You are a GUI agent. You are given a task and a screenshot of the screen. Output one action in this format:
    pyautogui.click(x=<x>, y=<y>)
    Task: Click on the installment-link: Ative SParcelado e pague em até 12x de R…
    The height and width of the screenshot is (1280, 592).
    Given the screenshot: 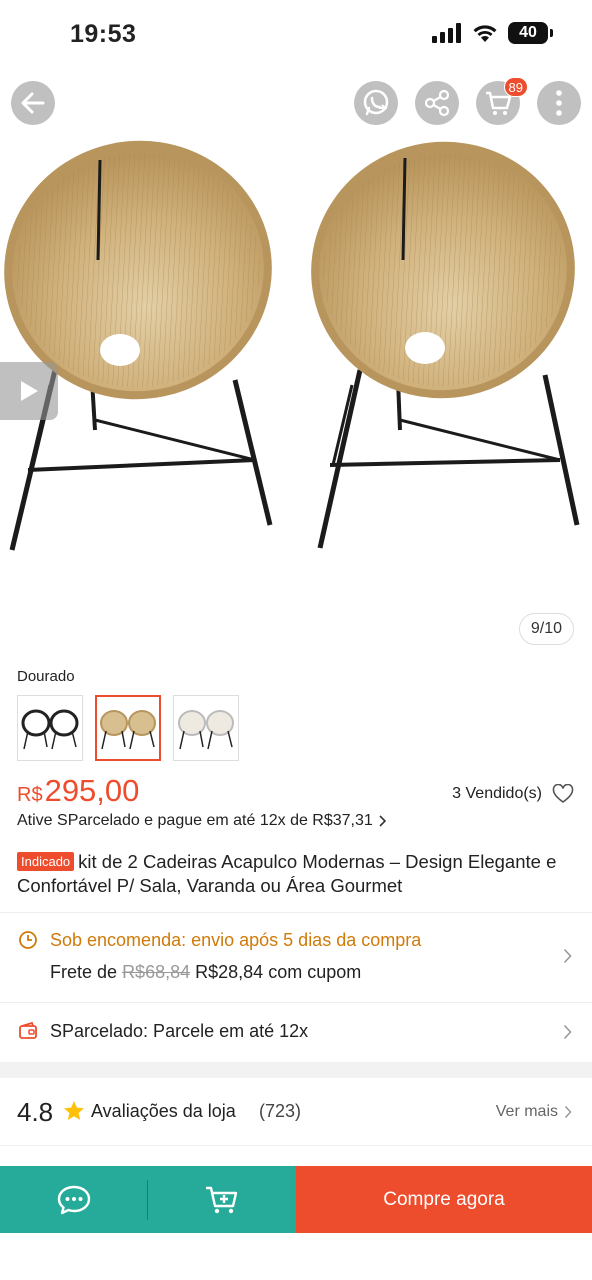 What is the action you would take?
    pyautogui.click(x=201, y=821)
    